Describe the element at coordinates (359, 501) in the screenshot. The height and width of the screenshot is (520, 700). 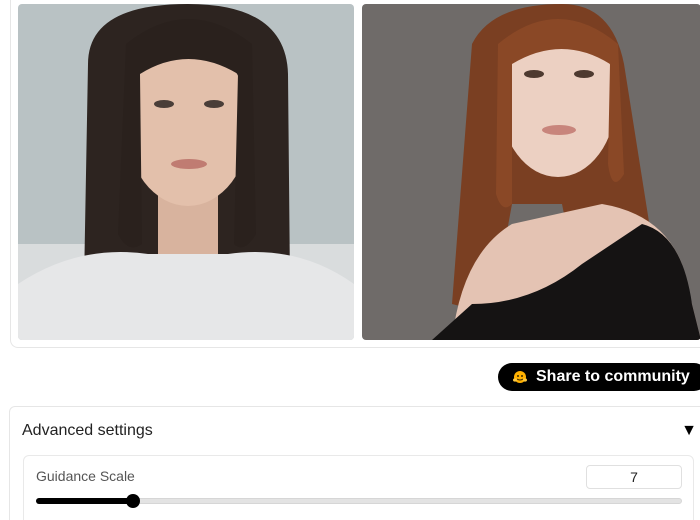
I see `guidance-scale-slider` at that location.